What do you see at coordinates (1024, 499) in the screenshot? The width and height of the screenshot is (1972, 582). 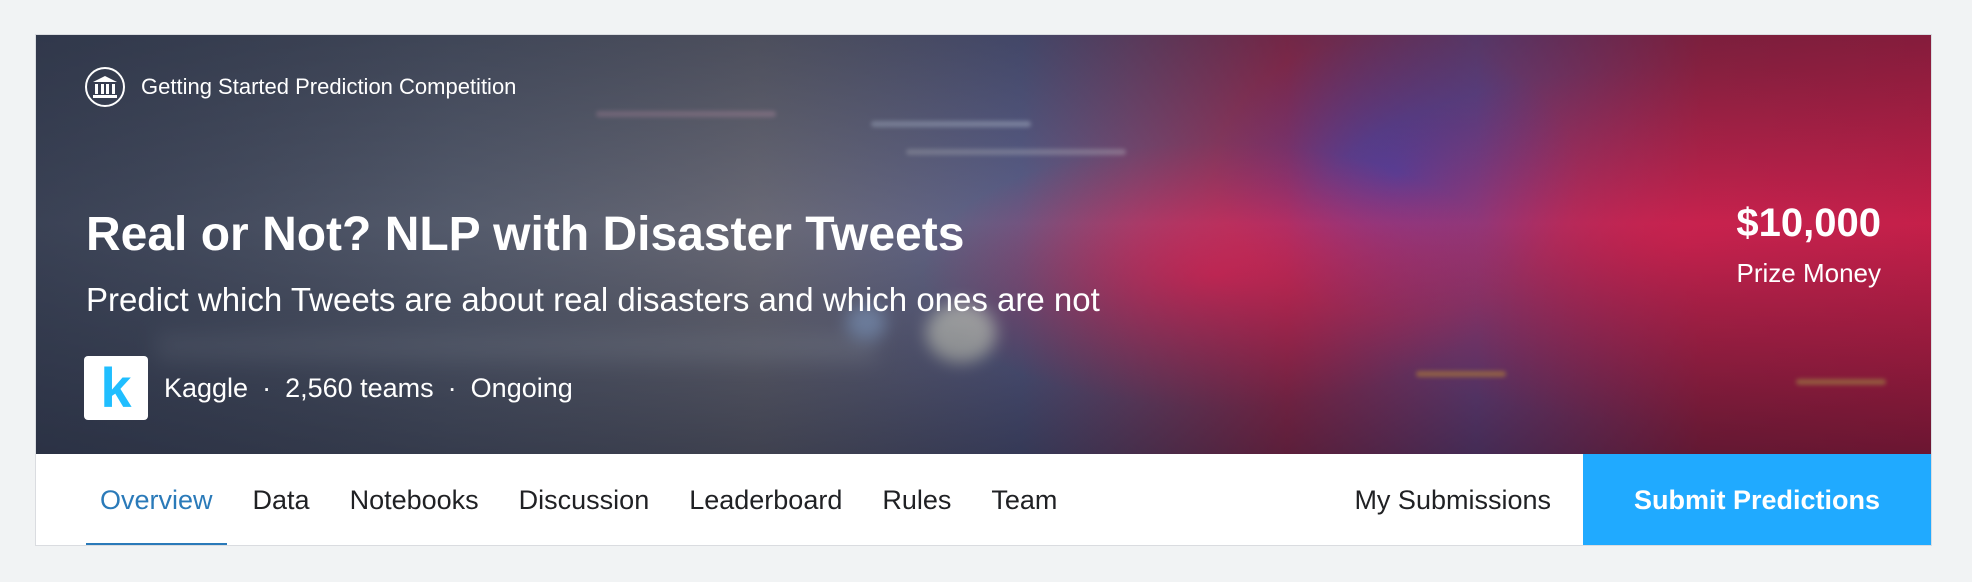 I see `tab-team: Team` at bounding box center [1024, 499].